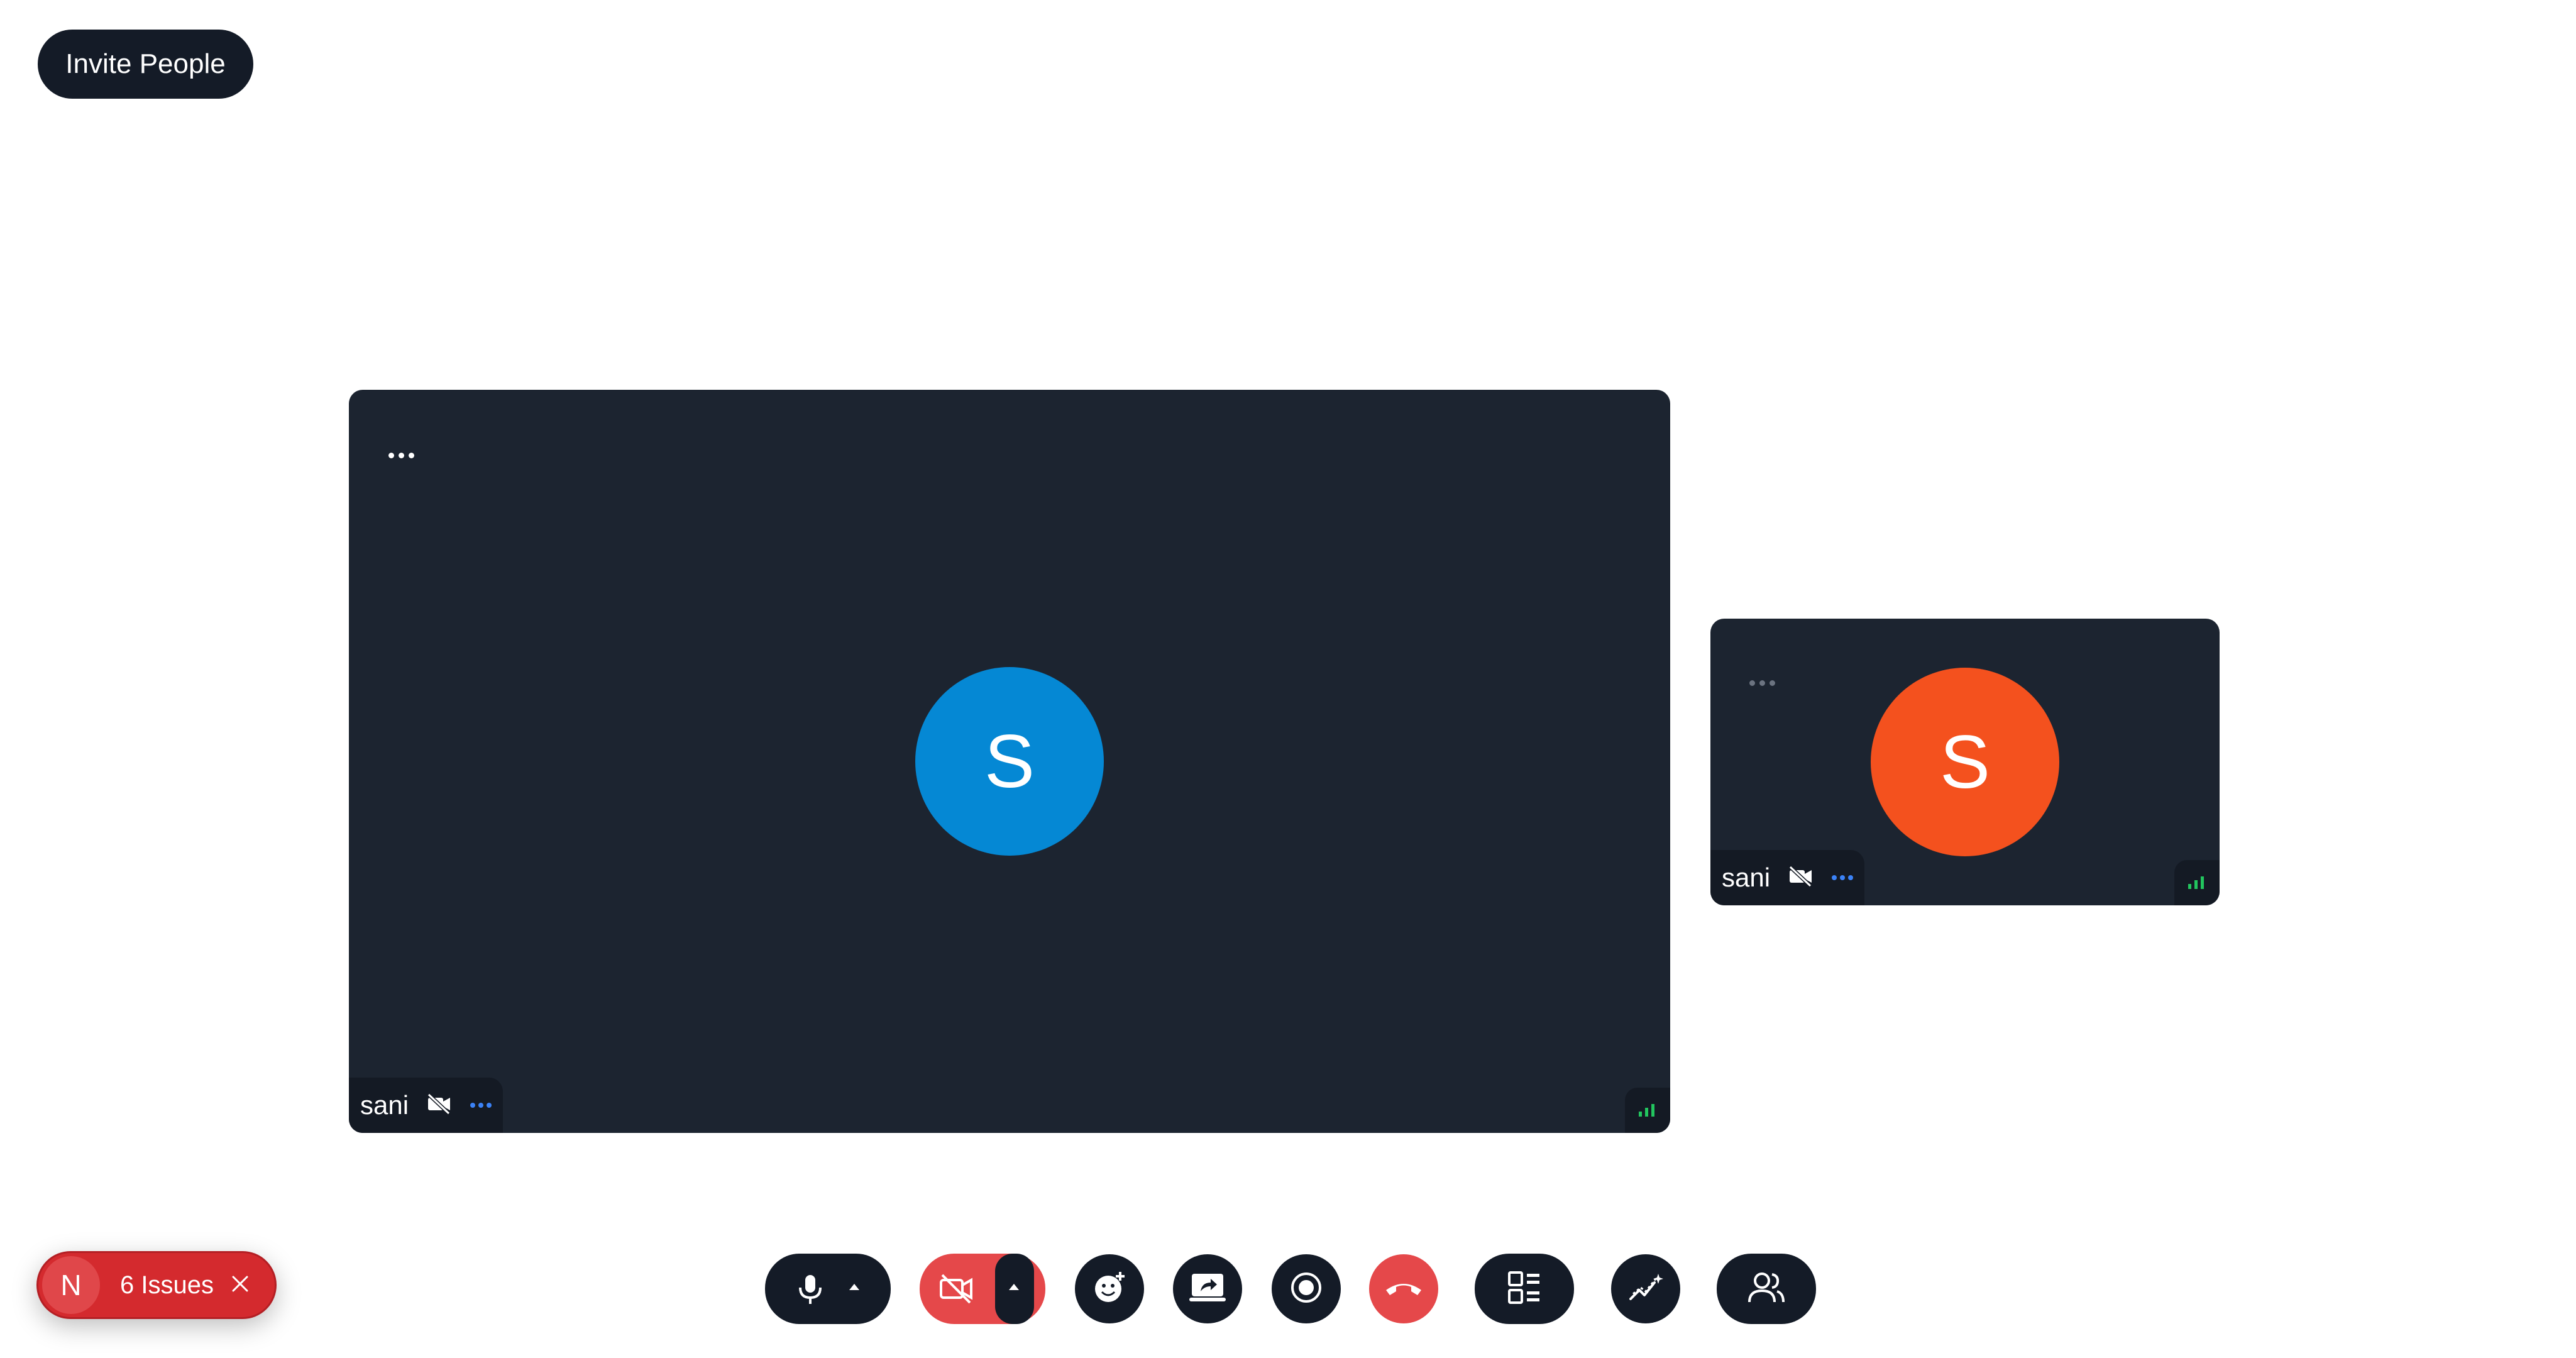 This screenshot has height=1358, width=2576. I want to click on layout-icon, so click(1525, 1289).